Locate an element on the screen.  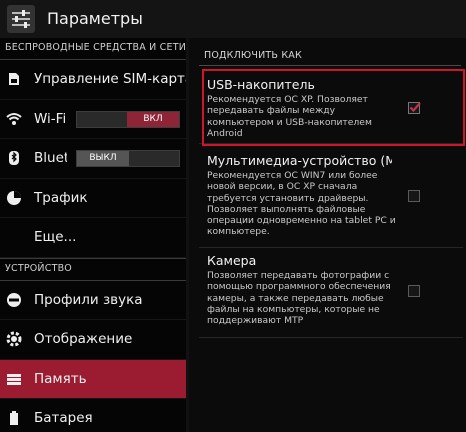
sidebar-item-battery: Батарея is located at coordinates (93, 415).